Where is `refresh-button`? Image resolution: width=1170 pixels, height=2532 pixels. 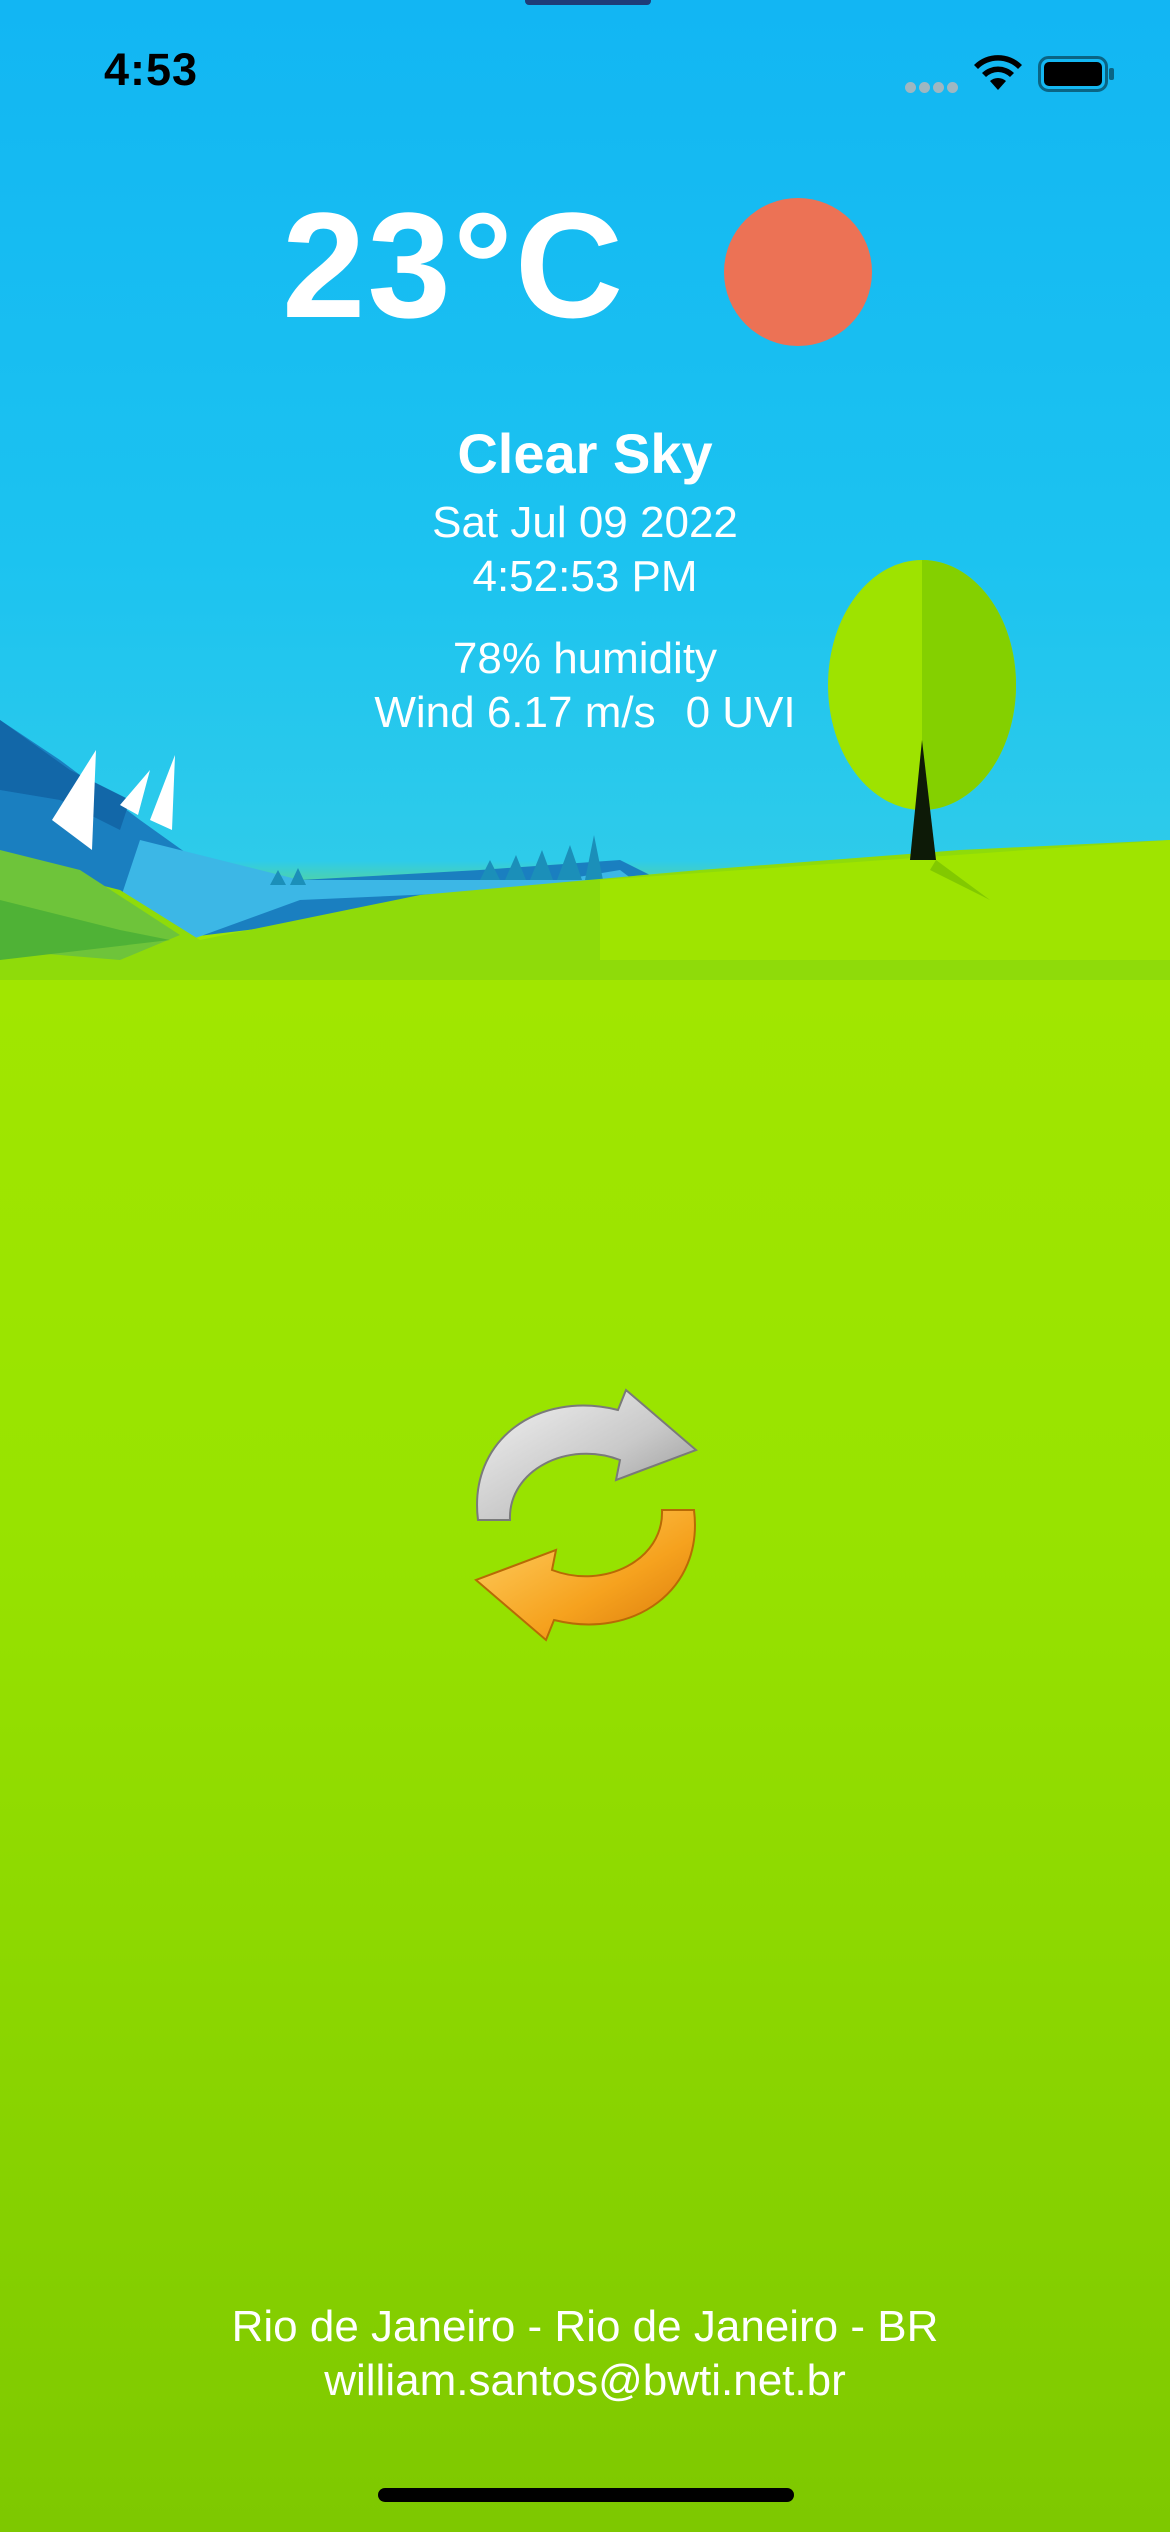 refresh-button is located at coordinates (586, 1515).